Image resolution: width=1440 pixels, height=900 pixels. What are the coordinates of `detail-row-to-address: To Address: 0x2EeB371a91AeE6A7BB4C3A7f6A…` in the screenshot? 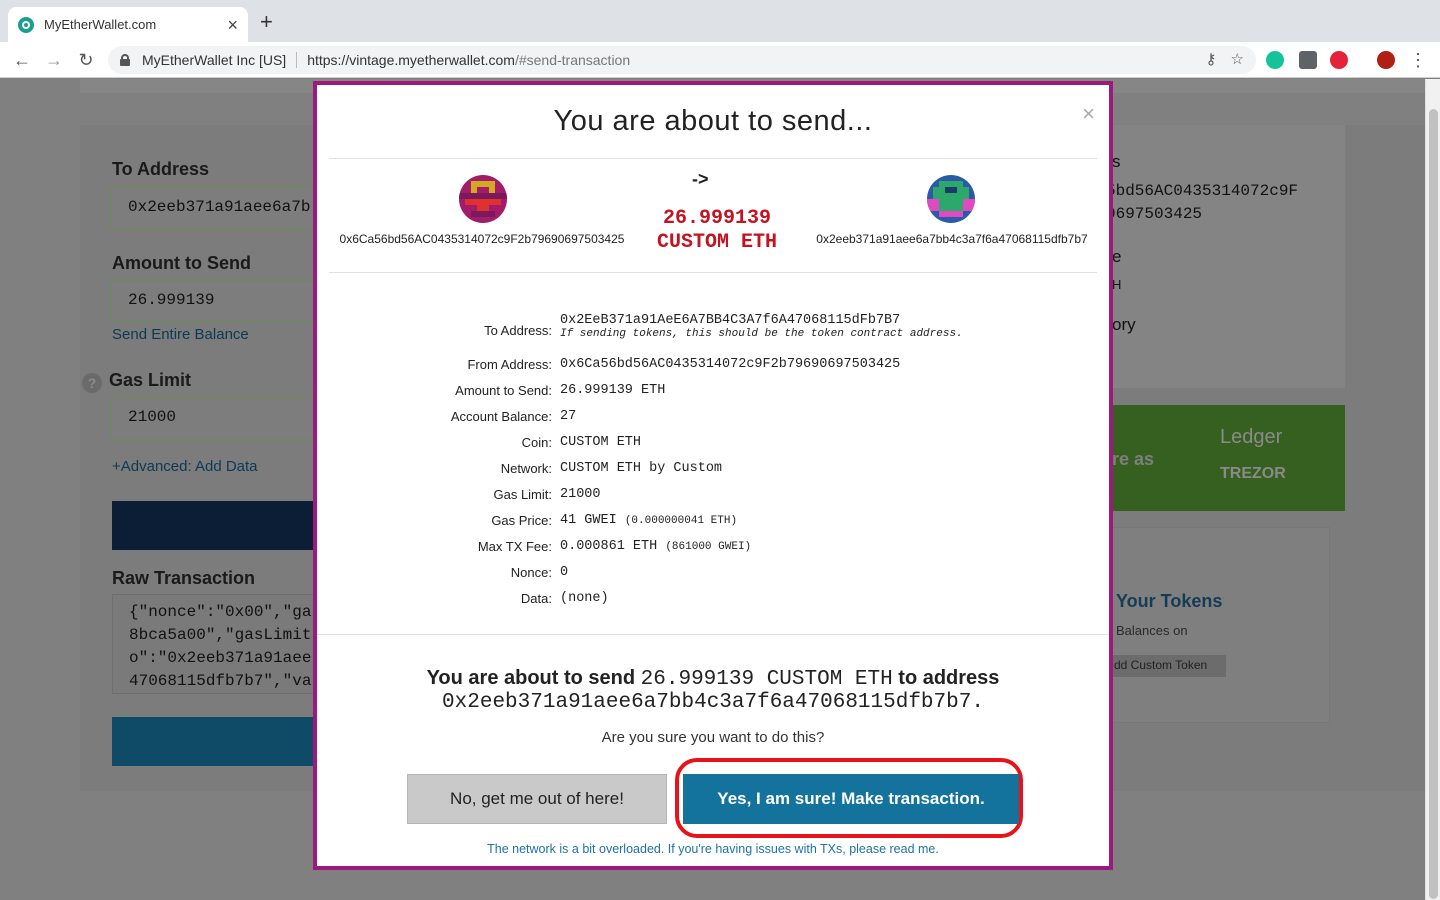 It's located at (713, 326).